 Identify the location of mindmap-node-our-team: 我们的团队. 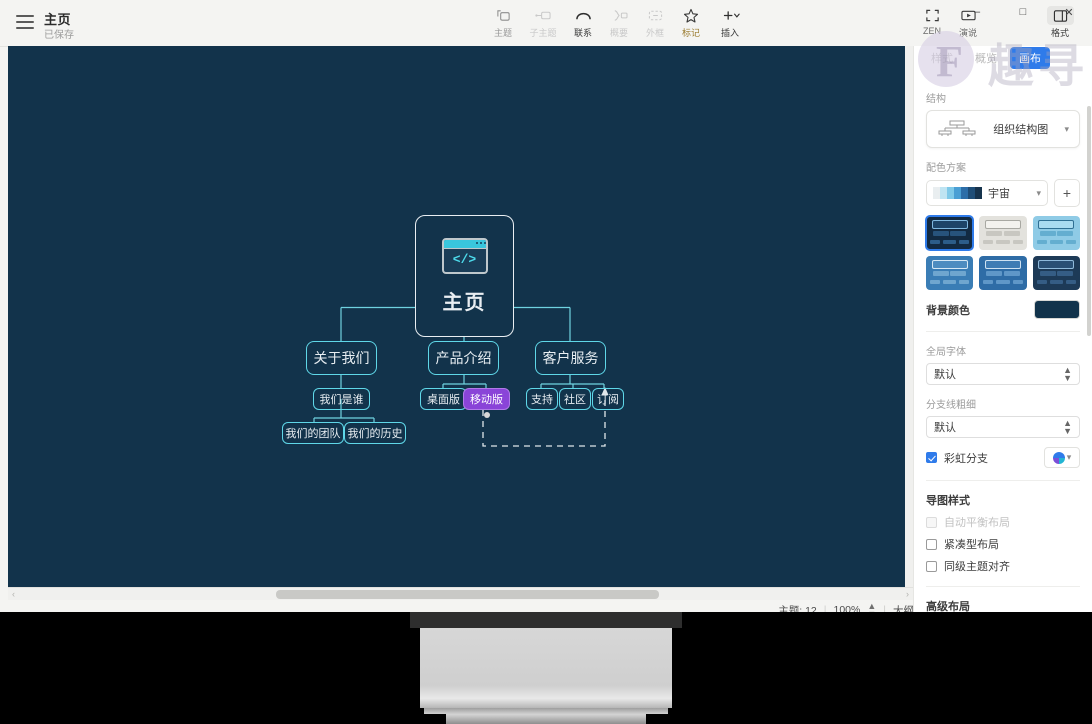
(313, 433).